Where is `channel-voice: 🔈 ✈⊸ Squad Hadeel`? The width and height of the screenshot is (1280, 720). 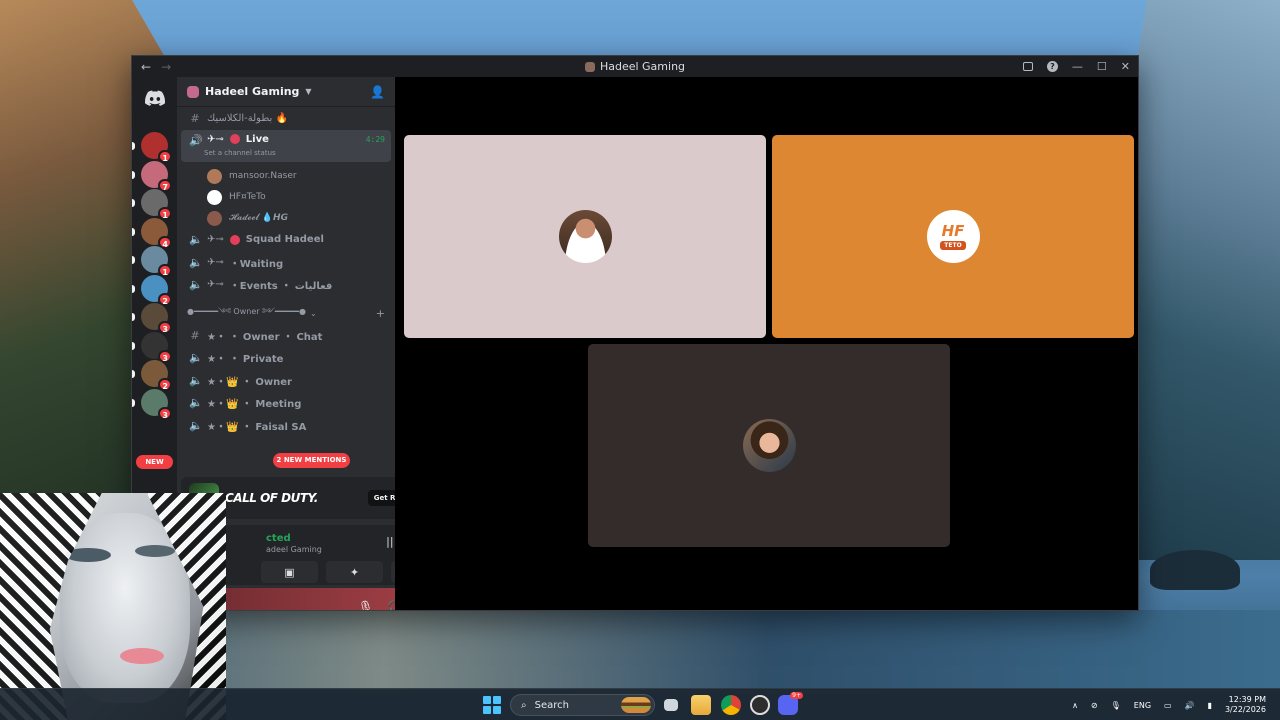 channel-voice: 🔈 ✈⊸ Squad Hadeel is located at coordinates (286, 240).